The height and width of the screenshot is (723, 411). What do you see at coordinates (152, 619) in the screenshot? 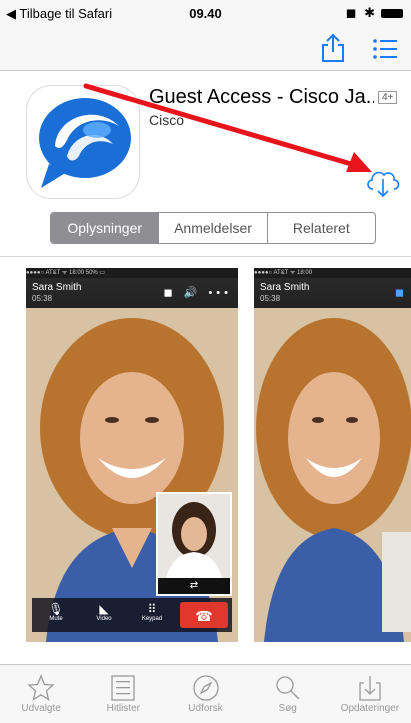
I see `keypad-label: Keypad` at bounding box center [152, 619].